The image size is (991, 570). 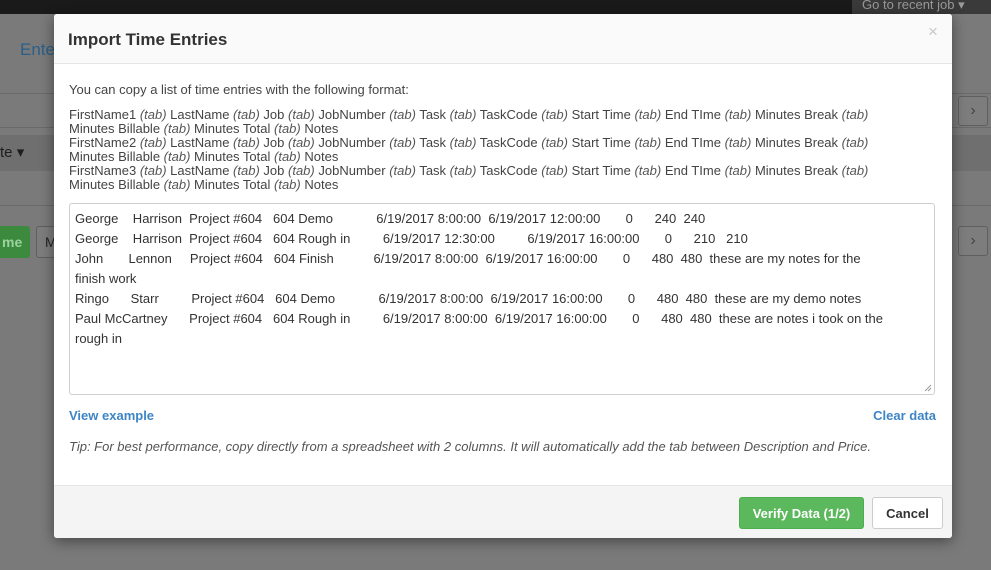 I want to click on clear-data-link: Clear data, so click(x=904, y=415).